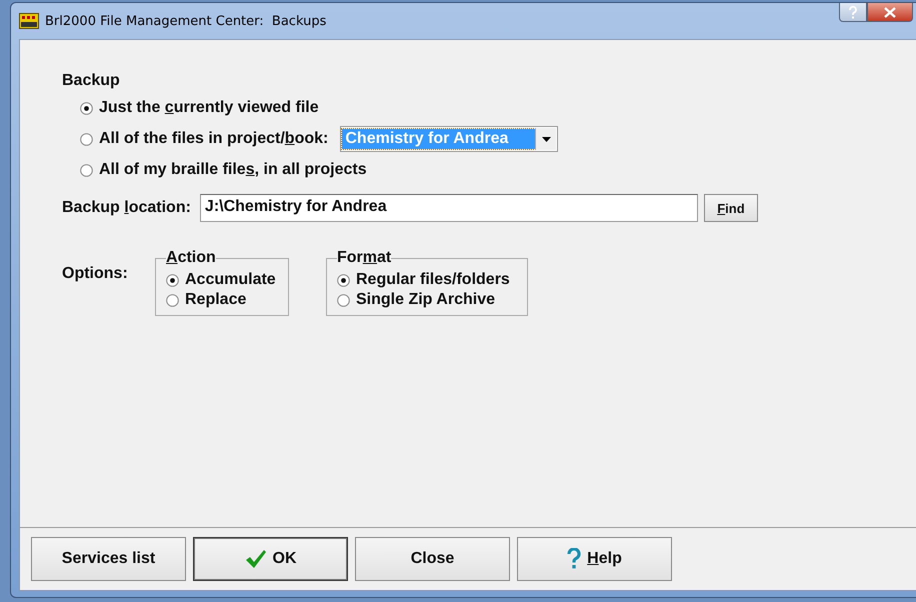  Describe the element at coordinates (364, 258) in the screenshot. I see `group-title: Format` at that location.